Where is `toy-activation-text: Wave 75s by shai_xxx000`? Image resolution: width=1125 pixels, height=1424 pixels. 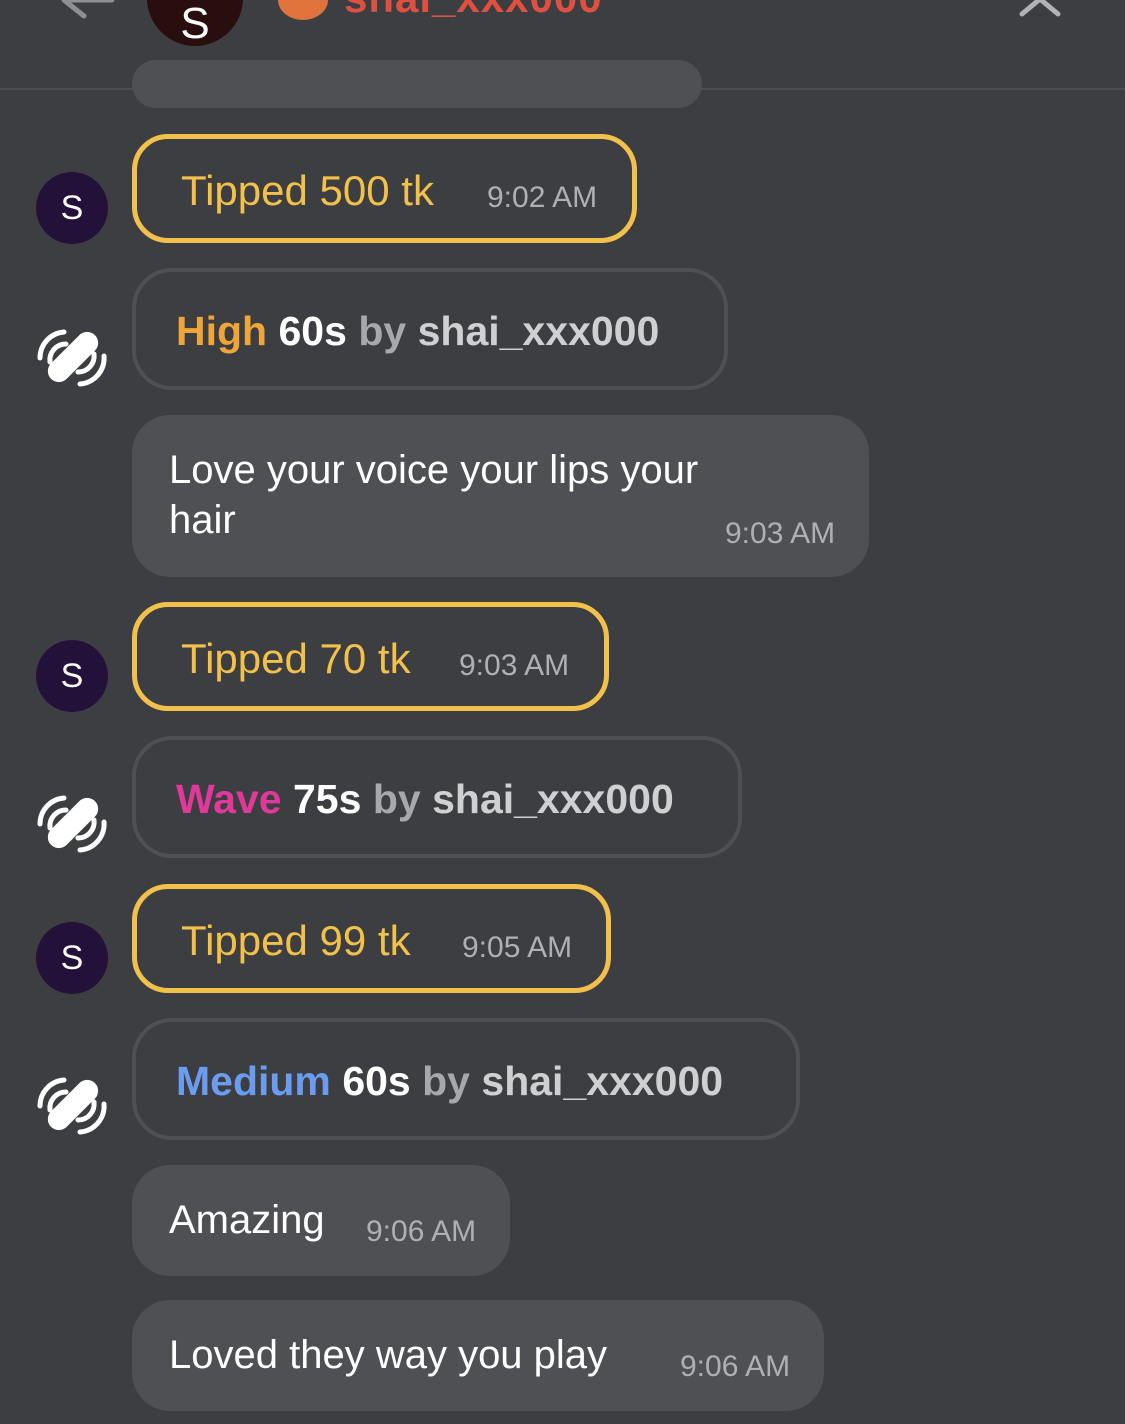 toy-activation-text: Wave 75s by shai_xxx000 is located at coordinates (425, 799).